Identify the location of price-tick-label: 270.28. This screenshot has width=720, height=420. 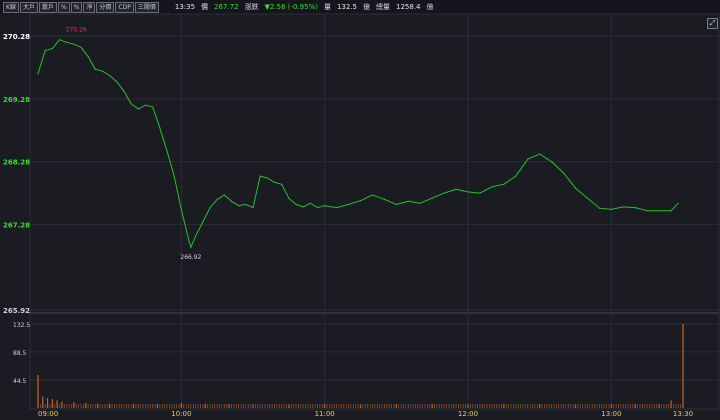
(16, 37).